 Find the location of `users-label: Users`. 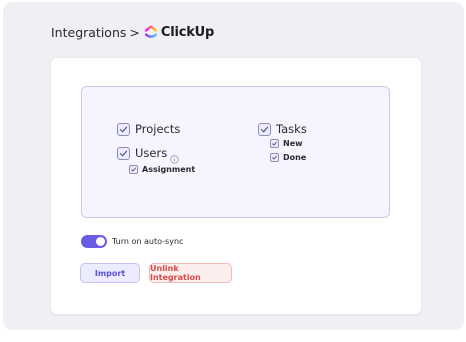

users-label: Users is located at coordinates (151, 153).